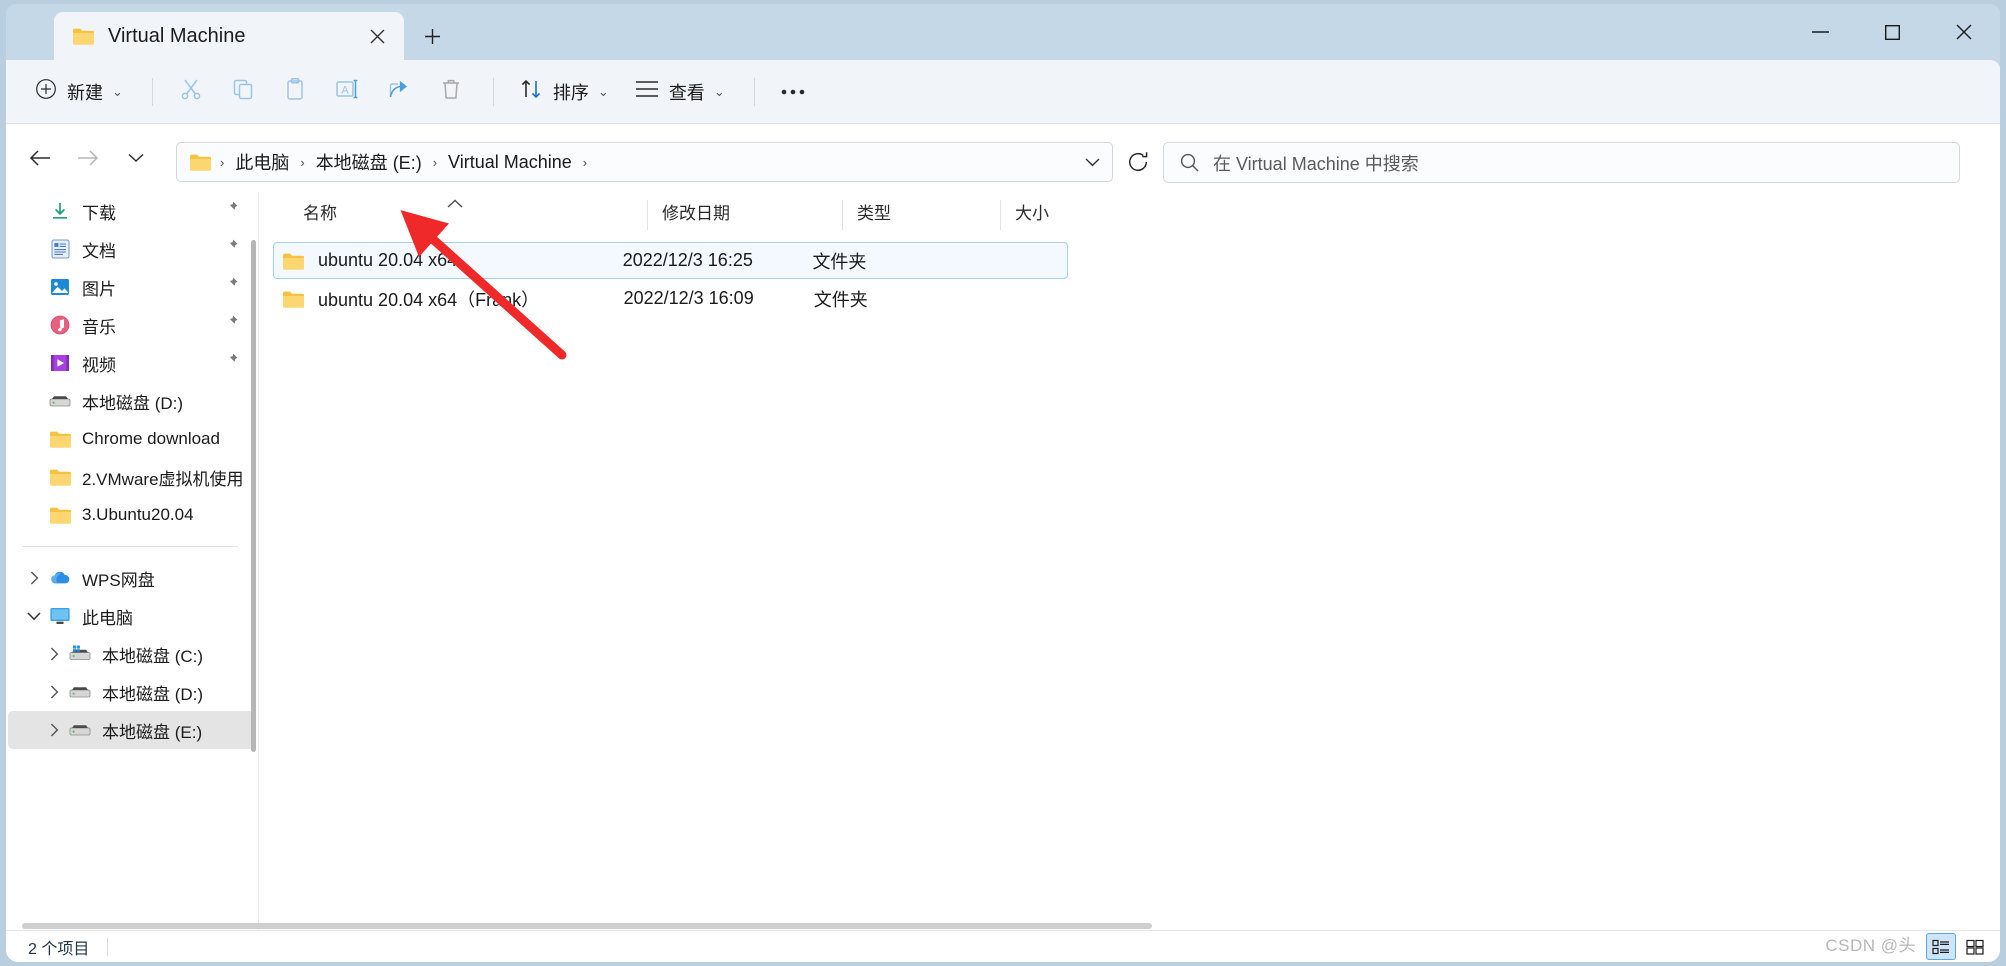 The height and width of the screenshot is (966, 2006). What do you see at coordinates (60, 249) in the screenshot?
I see `documents-icon` at bounding box center [60, 249].